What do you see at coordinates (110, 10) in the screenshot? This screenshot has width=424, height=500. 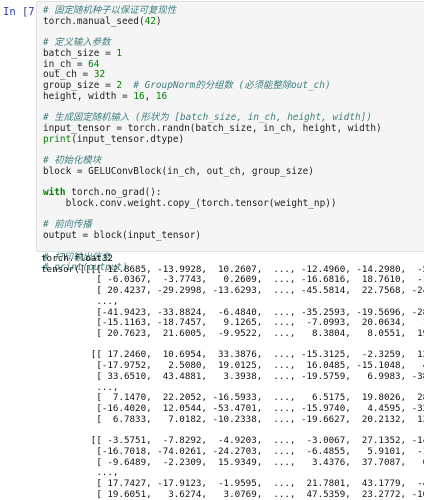 I see `code-comment: # 固定随机种子以保证可复现性` at bounding box center [110, 10].